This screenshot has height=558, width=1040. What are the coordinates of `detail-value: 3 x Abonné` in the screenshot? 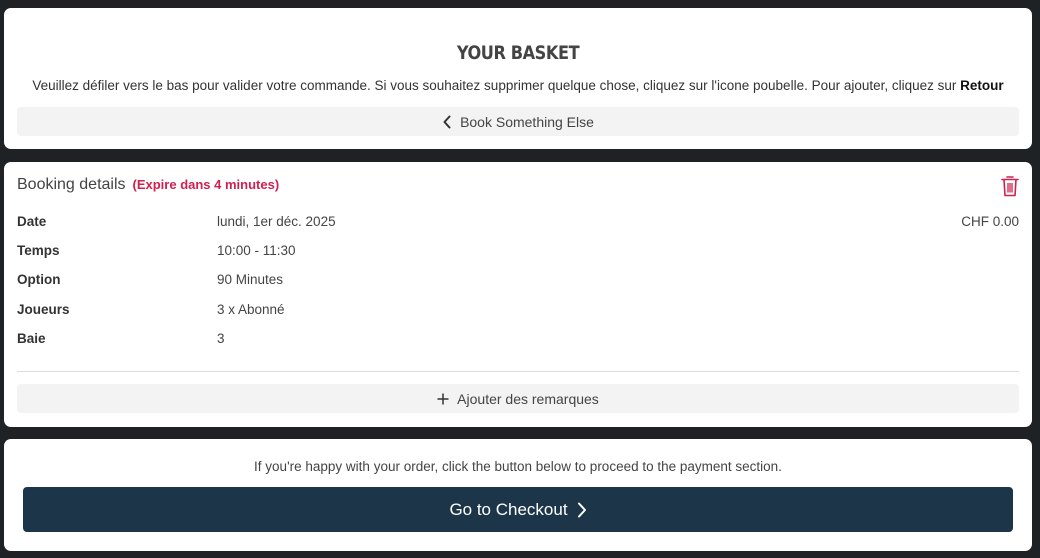 It's located at (251, 309).